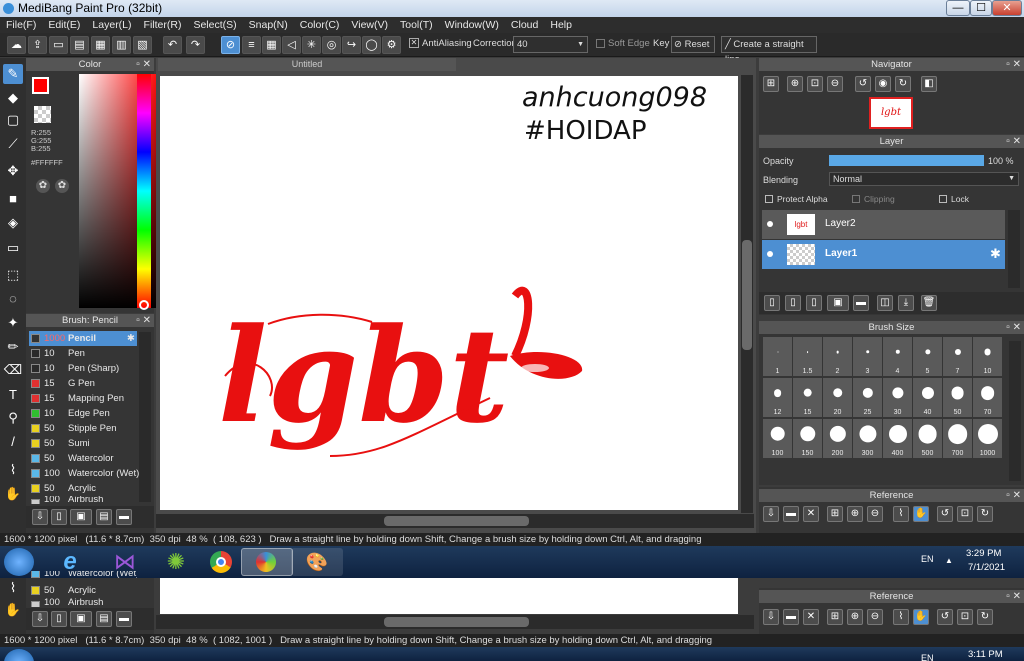  Describe the element at coordinates (807, 356) in the screenshot. I see `brush-size-cell: 1.5` at that location.